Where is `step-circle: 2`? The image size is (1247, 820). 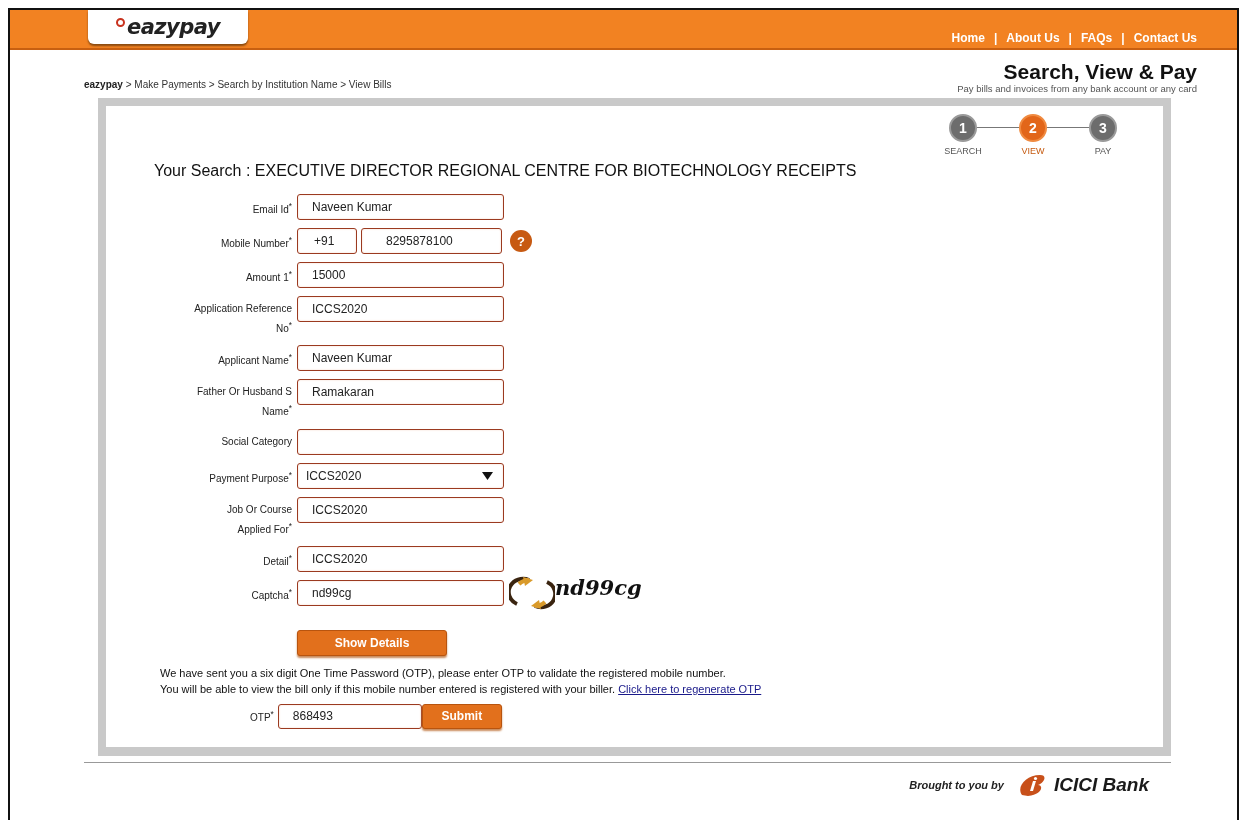 step-circle: 2 is located at coordinates (1033, 128).